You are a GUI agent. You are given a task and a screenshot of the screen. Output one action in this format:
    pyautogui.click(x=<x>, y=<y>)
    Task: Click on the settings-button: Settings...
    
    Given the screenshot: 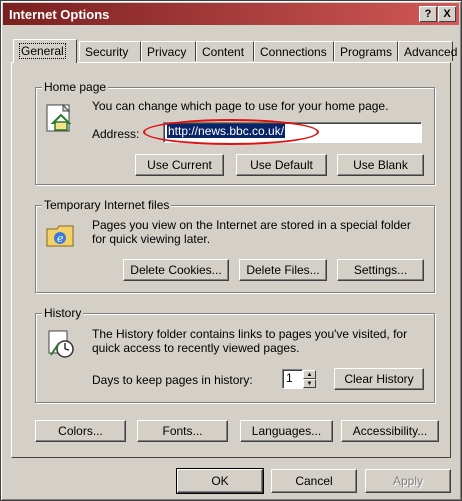 What is the action you would take?
    pyautogui.click(x=380, y=270)
    